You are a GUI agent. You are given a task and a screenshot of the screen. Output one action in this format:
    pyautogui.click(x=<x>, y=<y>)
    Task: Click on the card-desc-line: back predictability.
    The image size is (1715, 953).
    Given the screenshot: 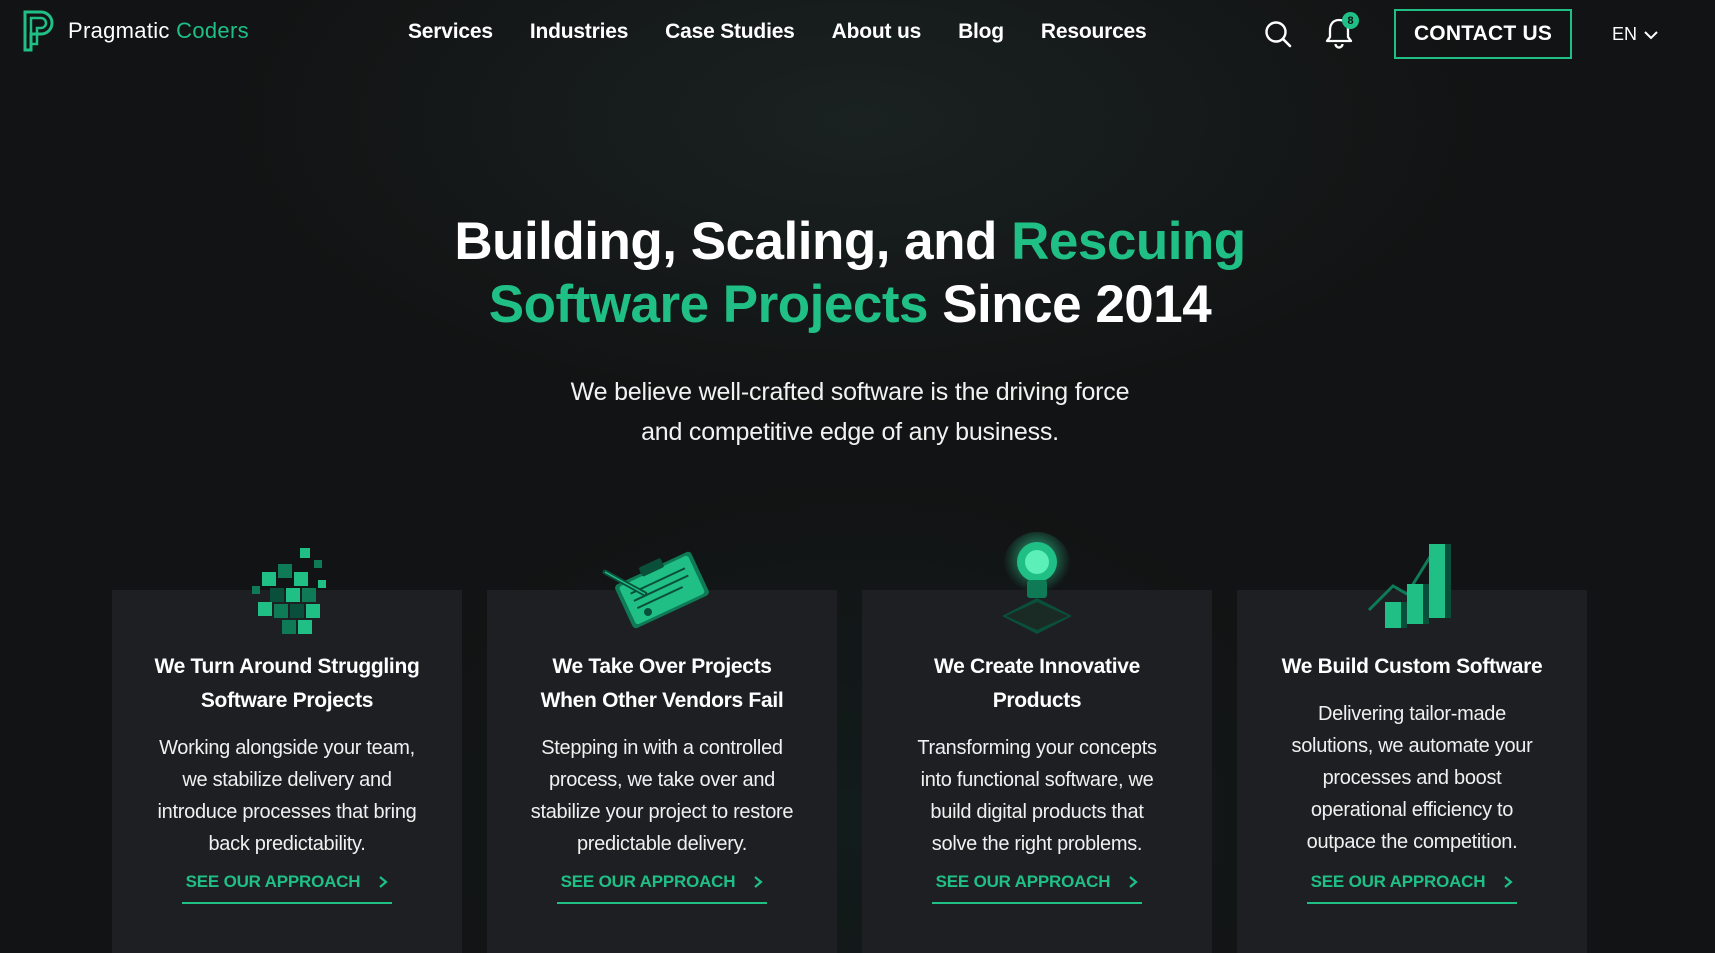 What is the action you would take?
    pyautogui.click(x=287, y=844)
    